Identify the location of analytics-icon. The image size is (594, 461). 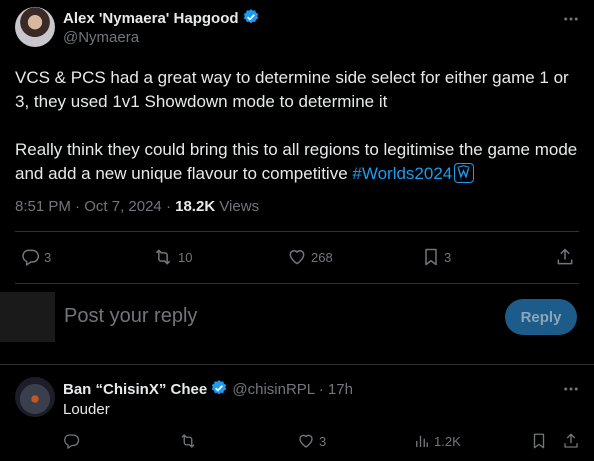
(422, 441).